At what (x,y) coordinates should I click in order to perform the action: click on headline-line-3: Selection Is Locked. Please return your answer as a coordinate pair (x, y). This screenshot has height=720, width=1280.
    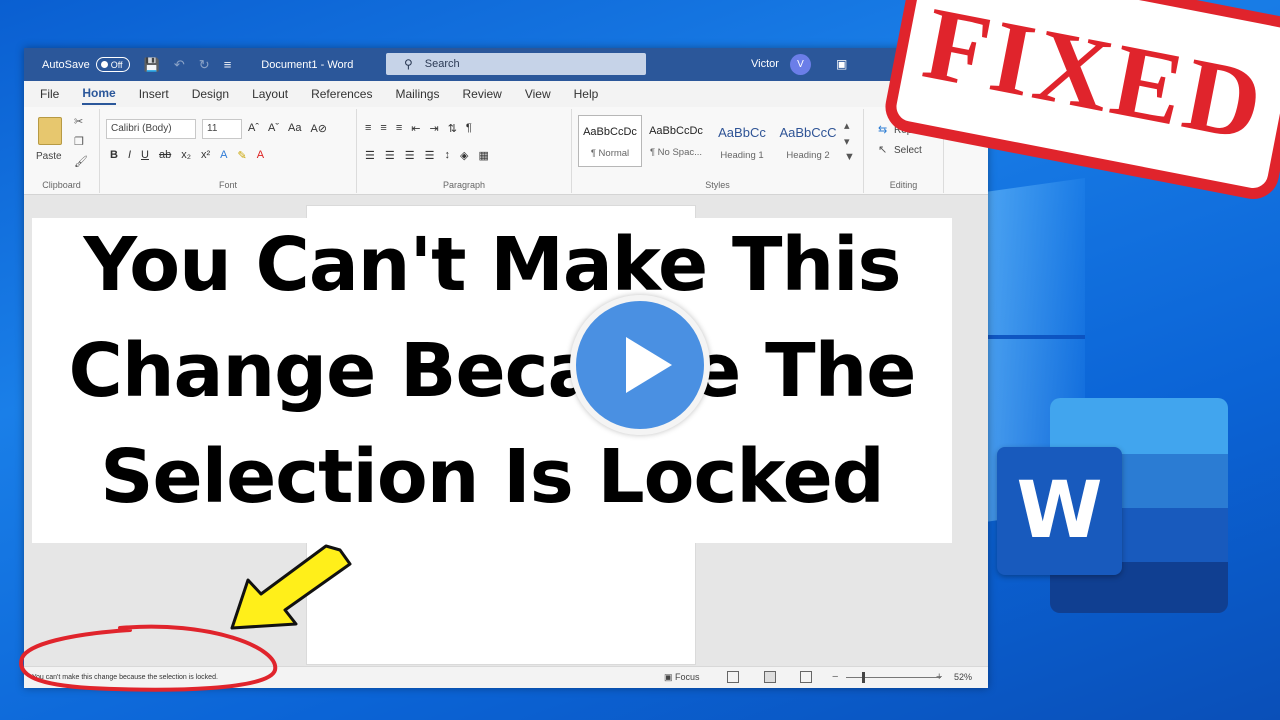
    Looking at the image, I should click on (492, 477).